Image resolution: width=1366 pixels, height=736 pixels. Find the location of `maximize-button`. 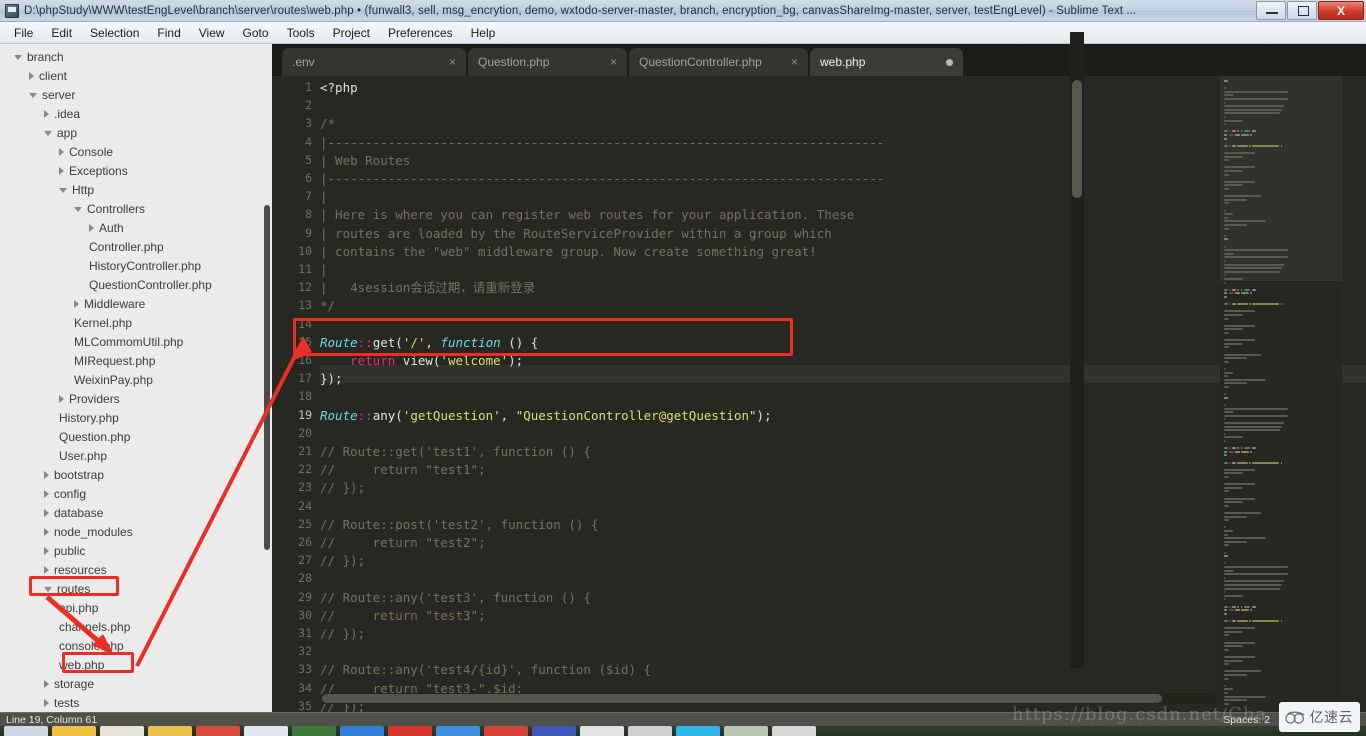

maximize-button is located at coordinates (1302, 10).